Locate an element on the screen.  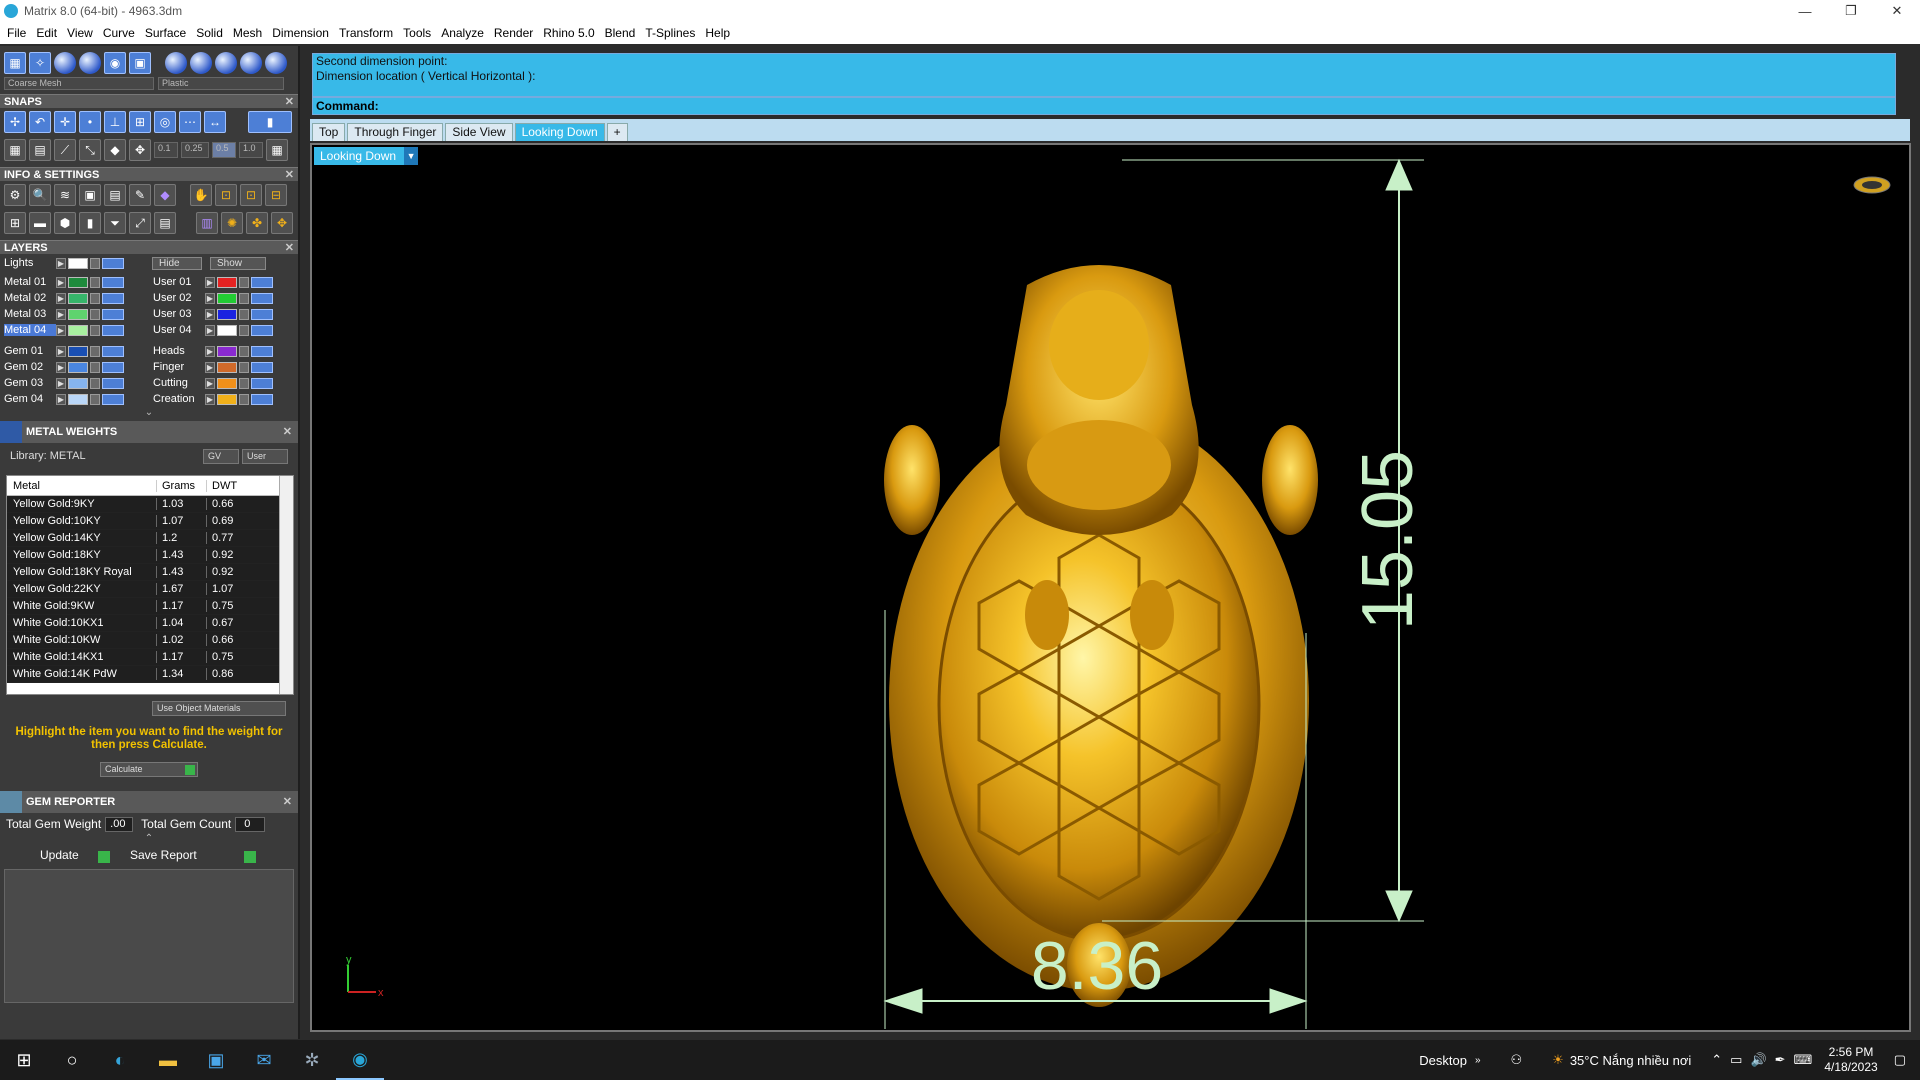
hand-icon: ✋ is located at coordinates (201, 195).